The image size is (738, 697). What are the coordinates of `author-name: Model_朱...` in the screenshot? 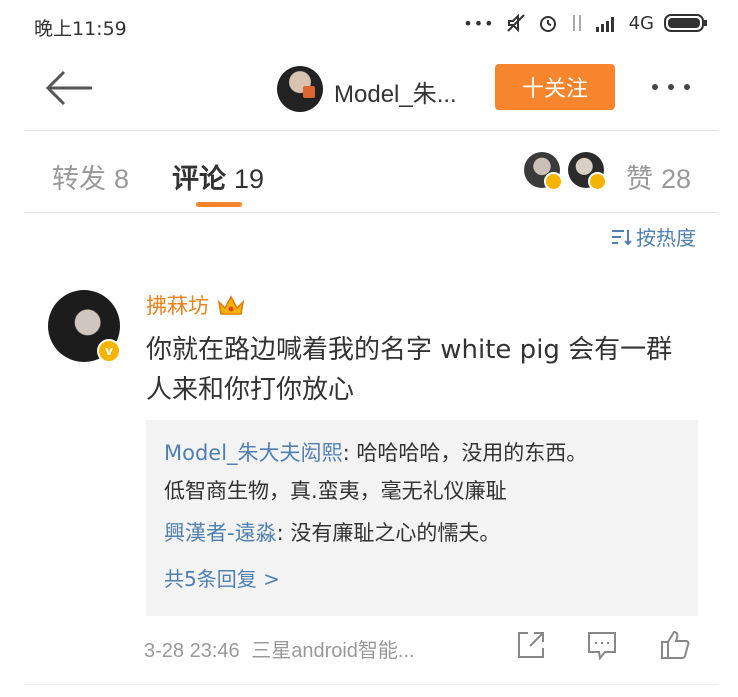 It's located at (395, 91).